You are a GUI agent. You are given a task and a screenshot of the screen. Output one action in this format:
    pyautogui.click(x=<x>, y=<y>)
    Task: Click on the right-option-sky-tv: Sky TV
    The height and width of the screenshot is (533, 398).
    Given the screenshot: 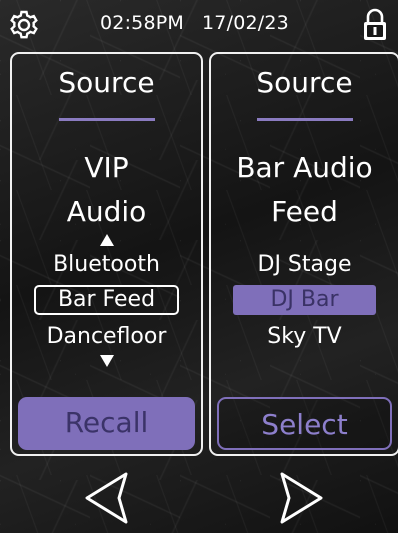 What is the action you would take?
    pyautogui.click(x=304, y=337)
    